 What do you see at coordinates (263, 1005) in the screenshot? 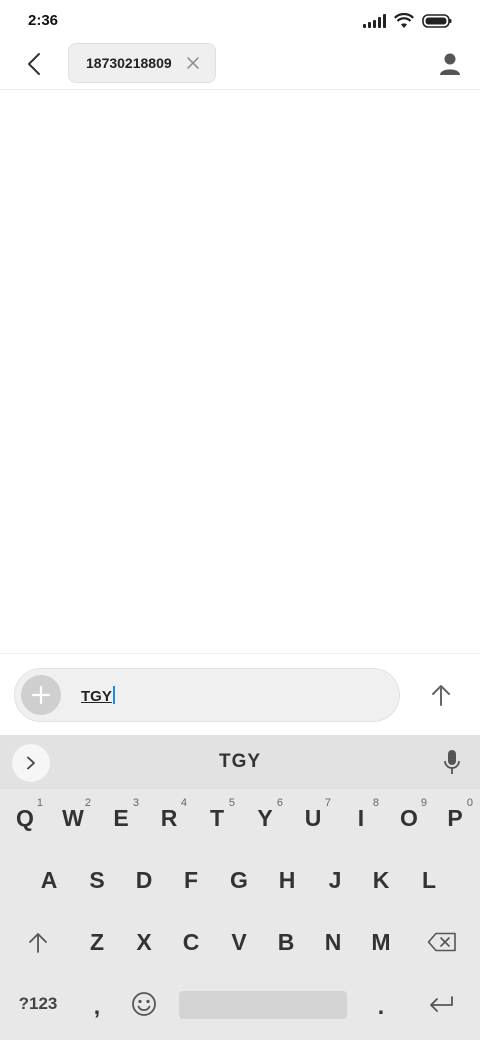
I see `space-key` at bounding box center [263, 1005].